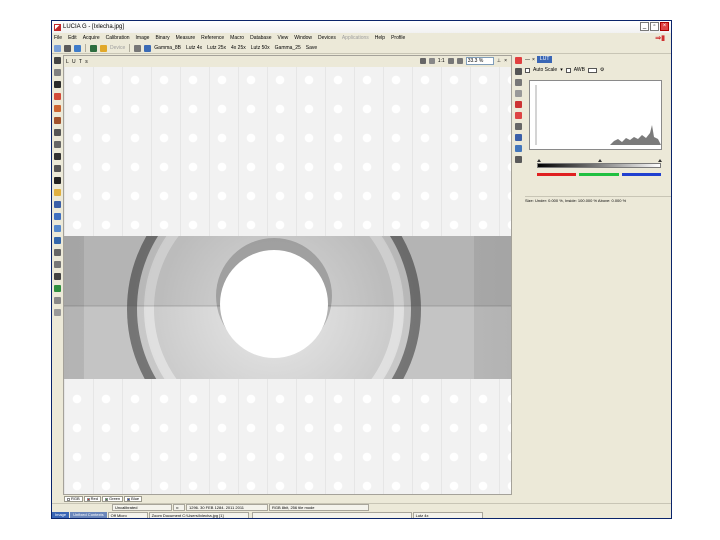 The width and height of the screenshot is (720, 540). I want to click on menu-help: Help, so click(380, 38).